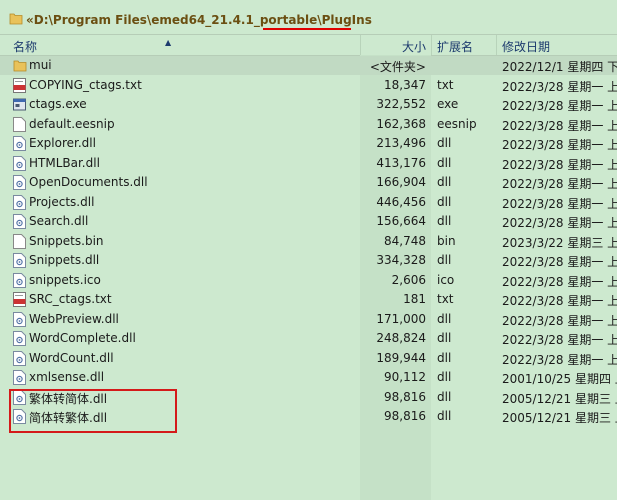  What do you see at coordinates (559, 379) in the screenshot?
I see `file-modified: 2001/10/25 星期四 上午` at bounding box center [559, 379].